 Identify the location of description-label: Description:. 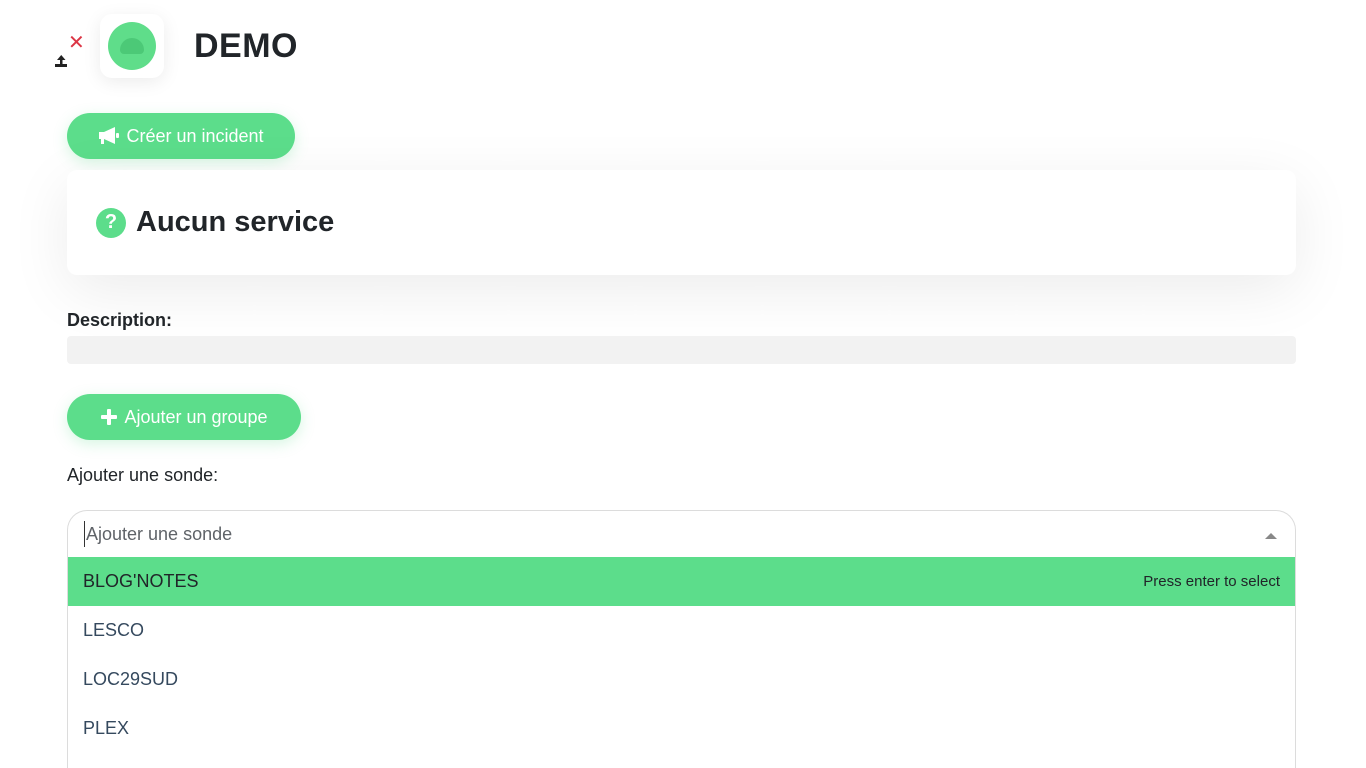
(120, 320).